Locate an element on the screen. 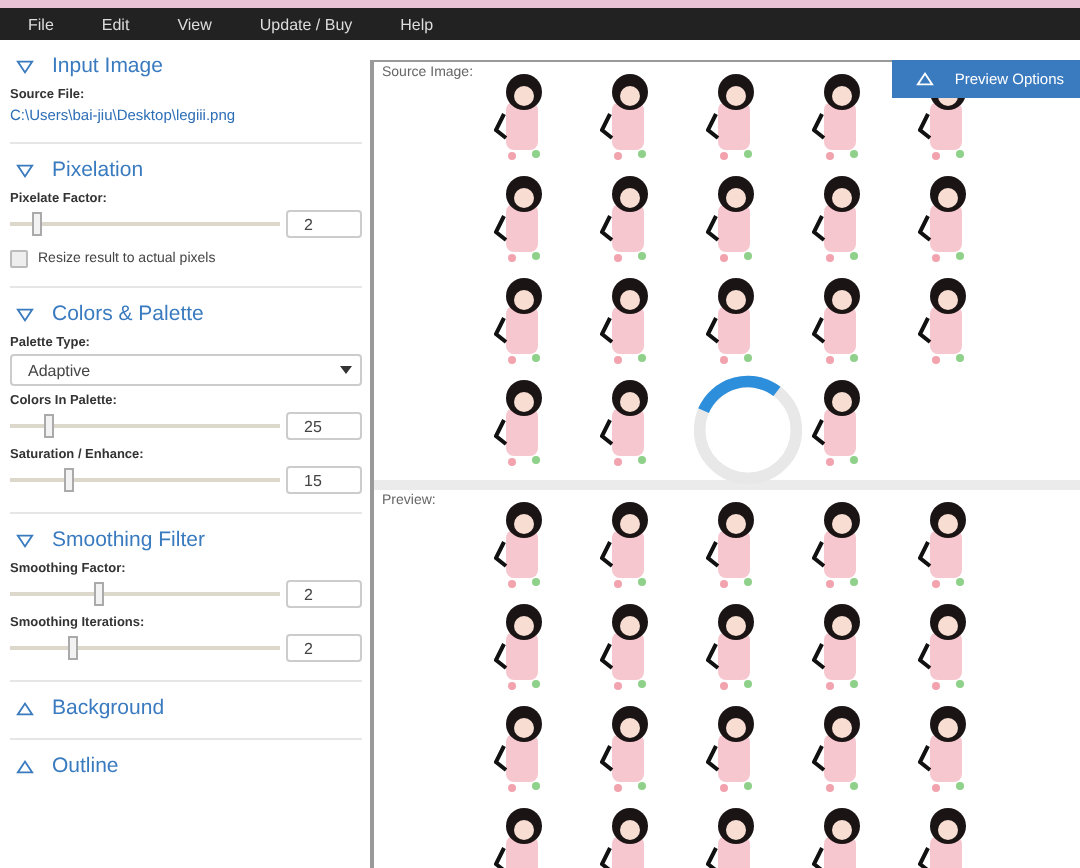 The height and width of the screenshot is (868, 1080). menu-item: File is located at coordinates (41, 24).